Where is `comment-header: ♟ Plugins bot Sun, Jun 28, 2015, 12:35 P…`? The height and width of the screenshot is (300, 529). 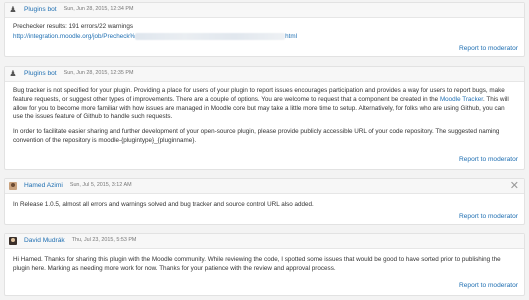
comment-header: ♟ Plugins bot Sun, Jun 28, 2015, 12:35 P… is located at coordinates (264, 74).